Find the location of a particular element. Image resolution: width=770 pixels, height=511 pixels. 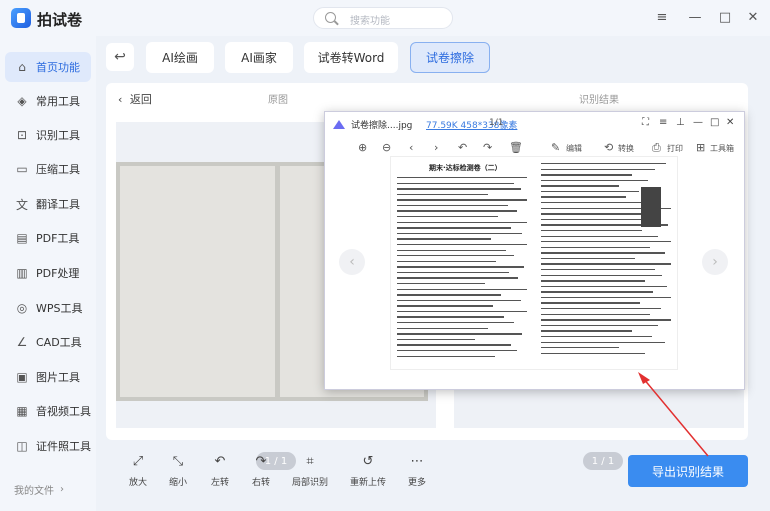

more-label: 更多 is located at coordinates (416, 483).